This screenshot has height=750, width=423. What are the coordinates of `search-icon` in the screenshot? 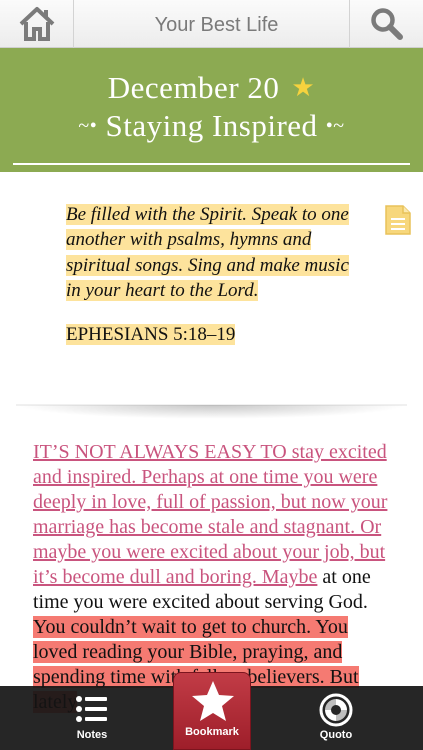 It's located at (386, 24).